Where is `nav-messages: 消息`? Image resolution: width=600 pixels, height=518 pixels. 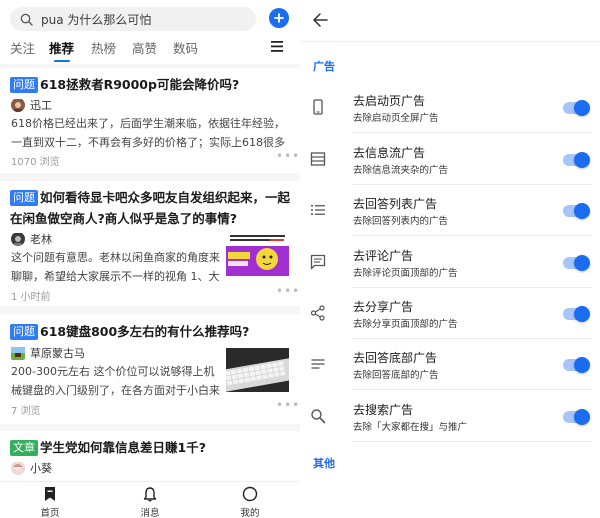
nav-messages: 消息 is located at coordinates (150, 502).